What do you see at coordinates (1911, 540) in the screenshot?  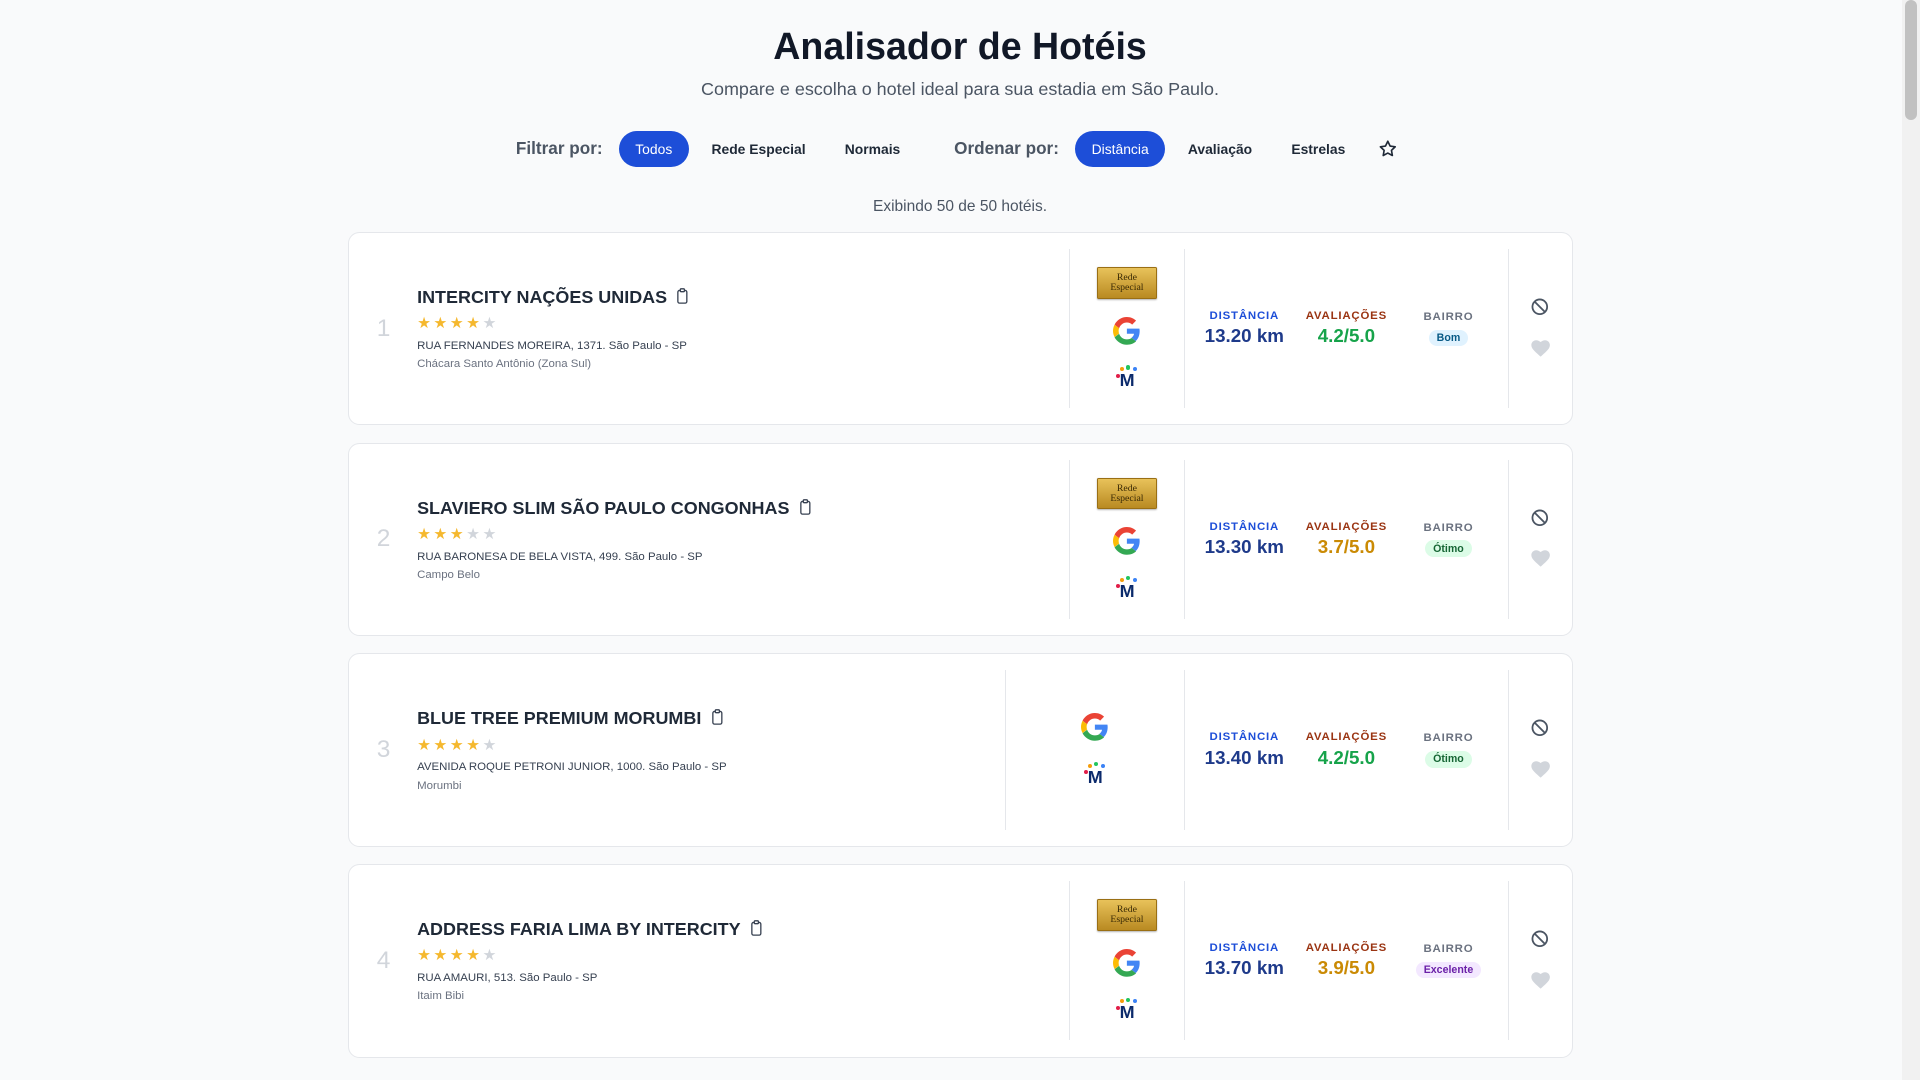 I see `vertical-scrollbar` at bounding box center [1911, 540].